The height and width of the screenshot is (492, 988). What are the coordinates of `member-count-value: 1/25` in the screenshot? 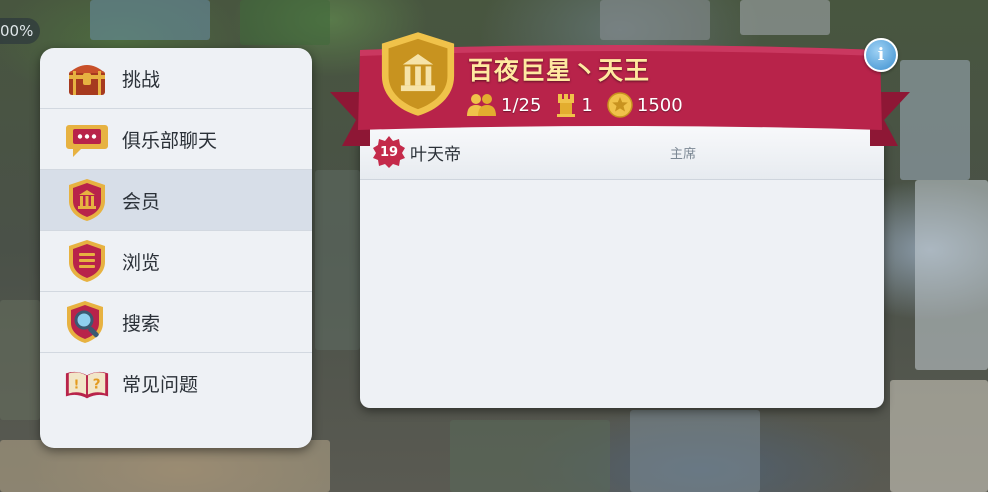 It's located at (521, 105).